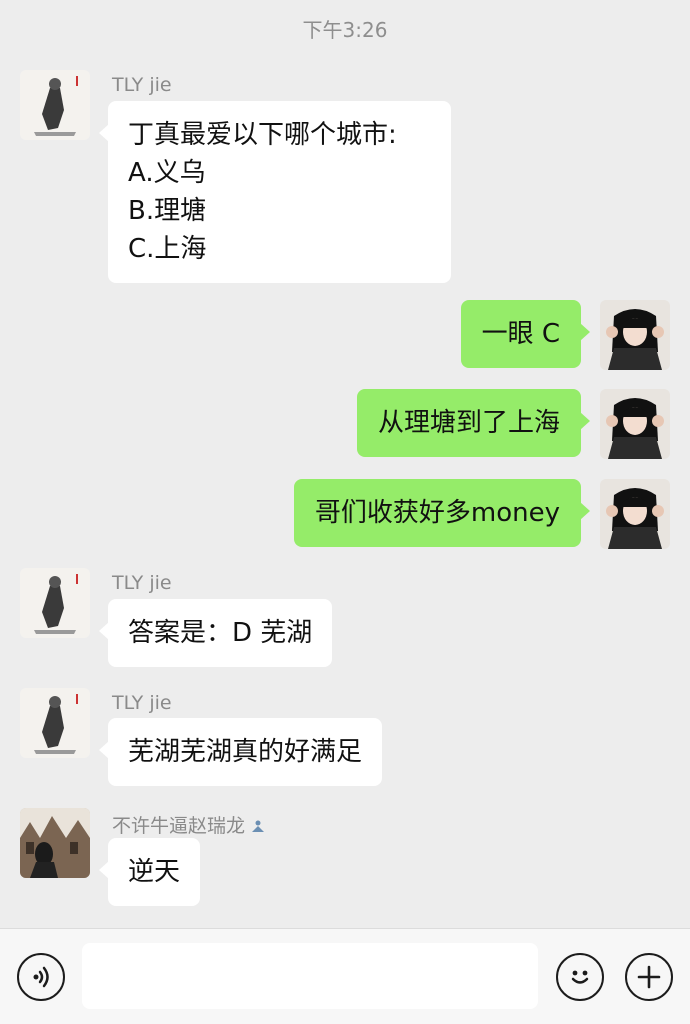 The width and height of the screenshot is (690, 1024). Describe the element at coordinates (167, 173) in the screenshot. I see `message-line: A.义乌` at that location.